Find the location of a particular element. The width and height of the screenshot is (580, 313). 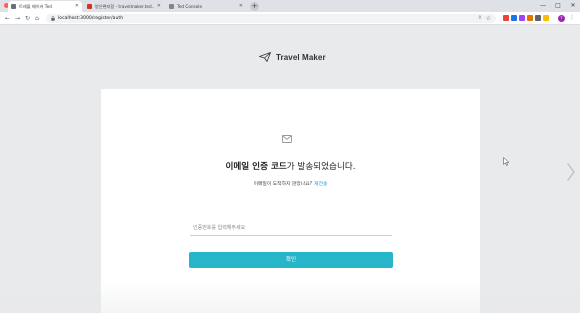

reload-icon: ↻ is located at coordinates (27, 18).